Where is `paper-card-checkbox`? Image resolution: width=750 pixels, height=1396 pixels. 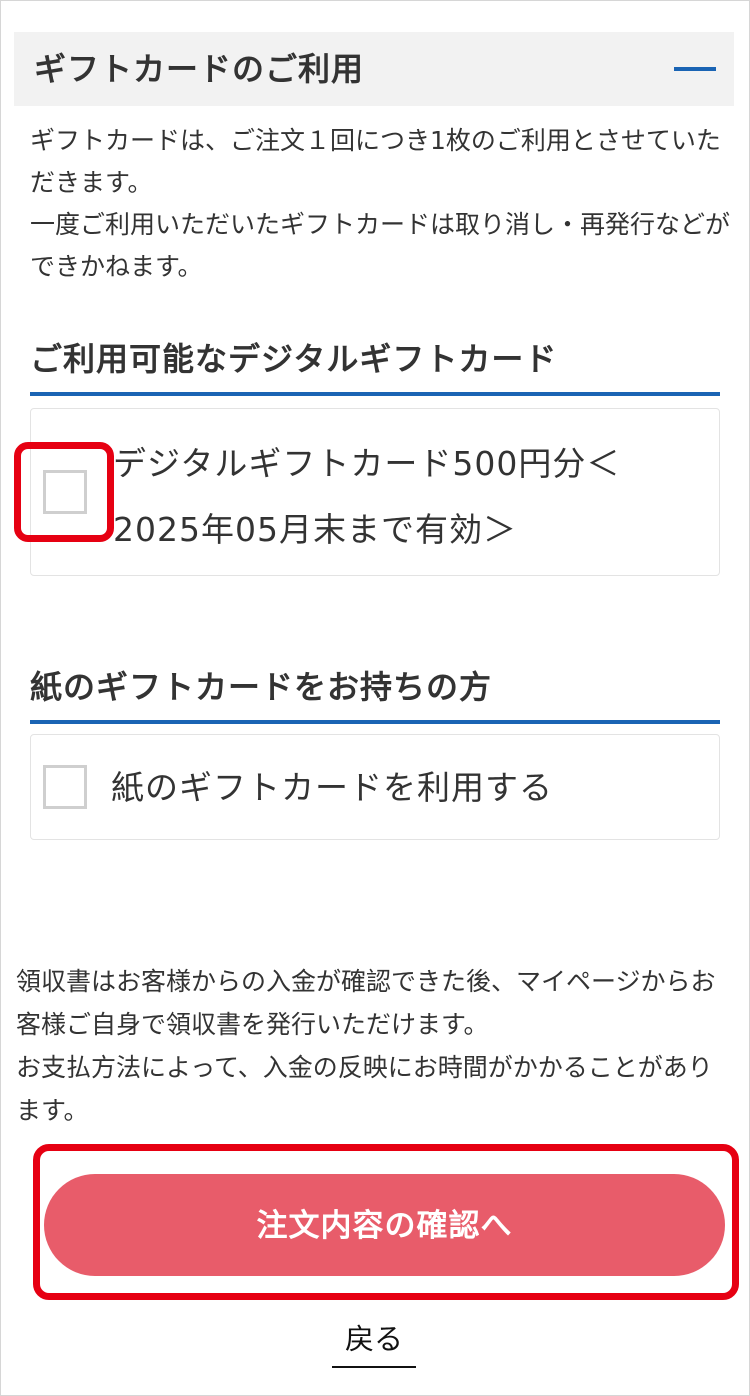
paper-card-checkbox is located at coordinates (65, 787).